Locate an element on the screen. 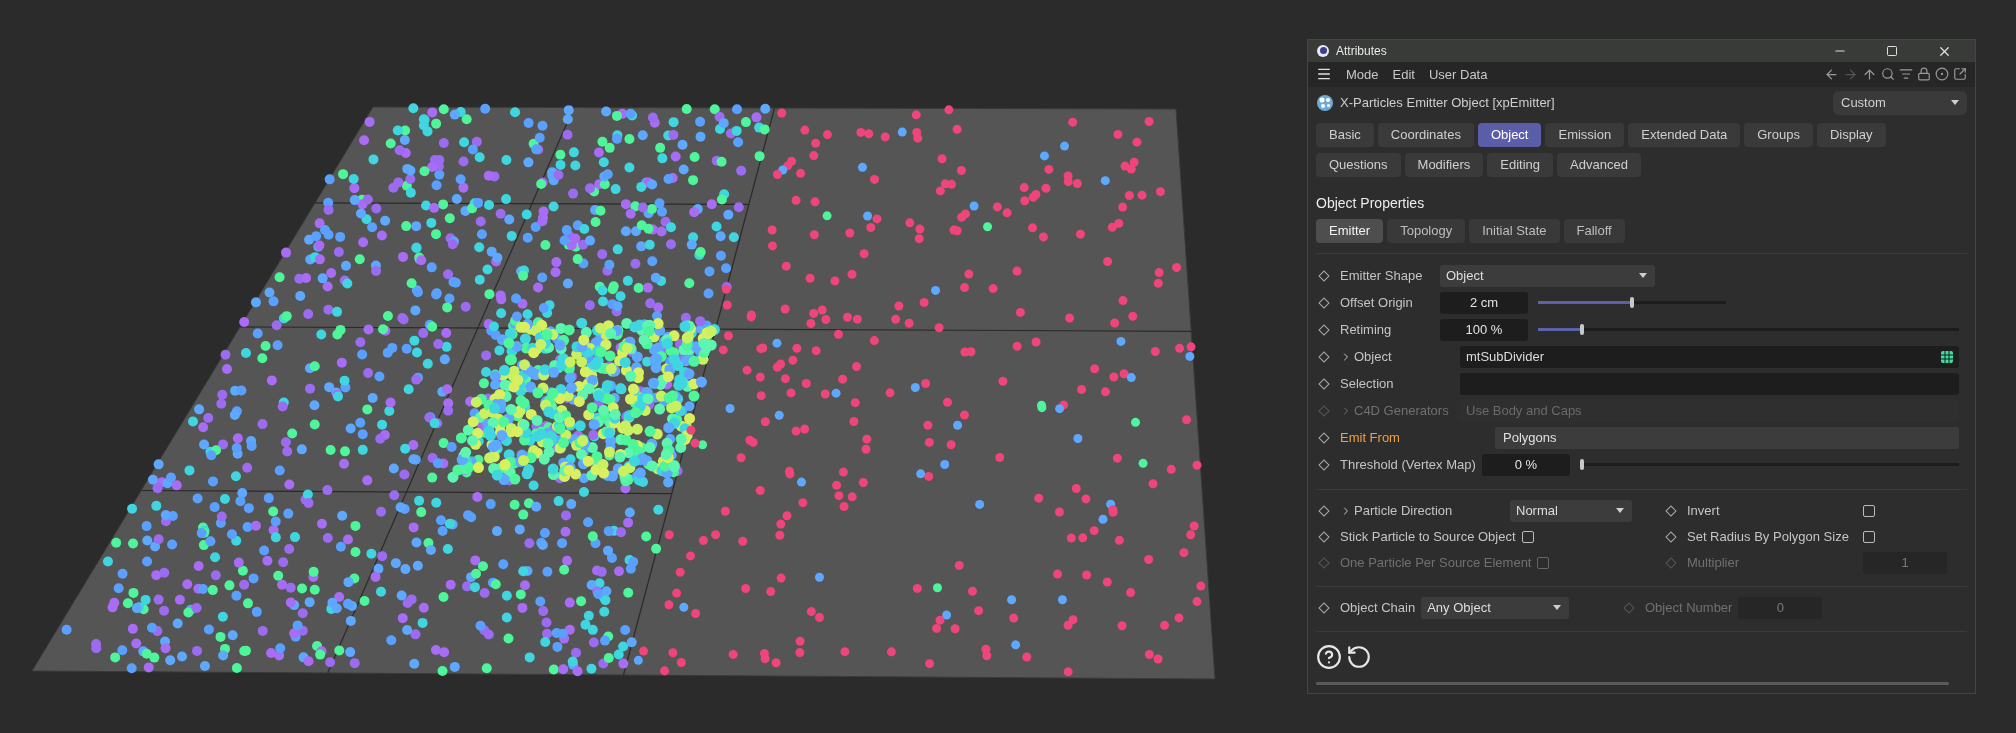 The width and height of the screenshot is (2016, 733). lock-icon is located at coordinates (1924, 74).